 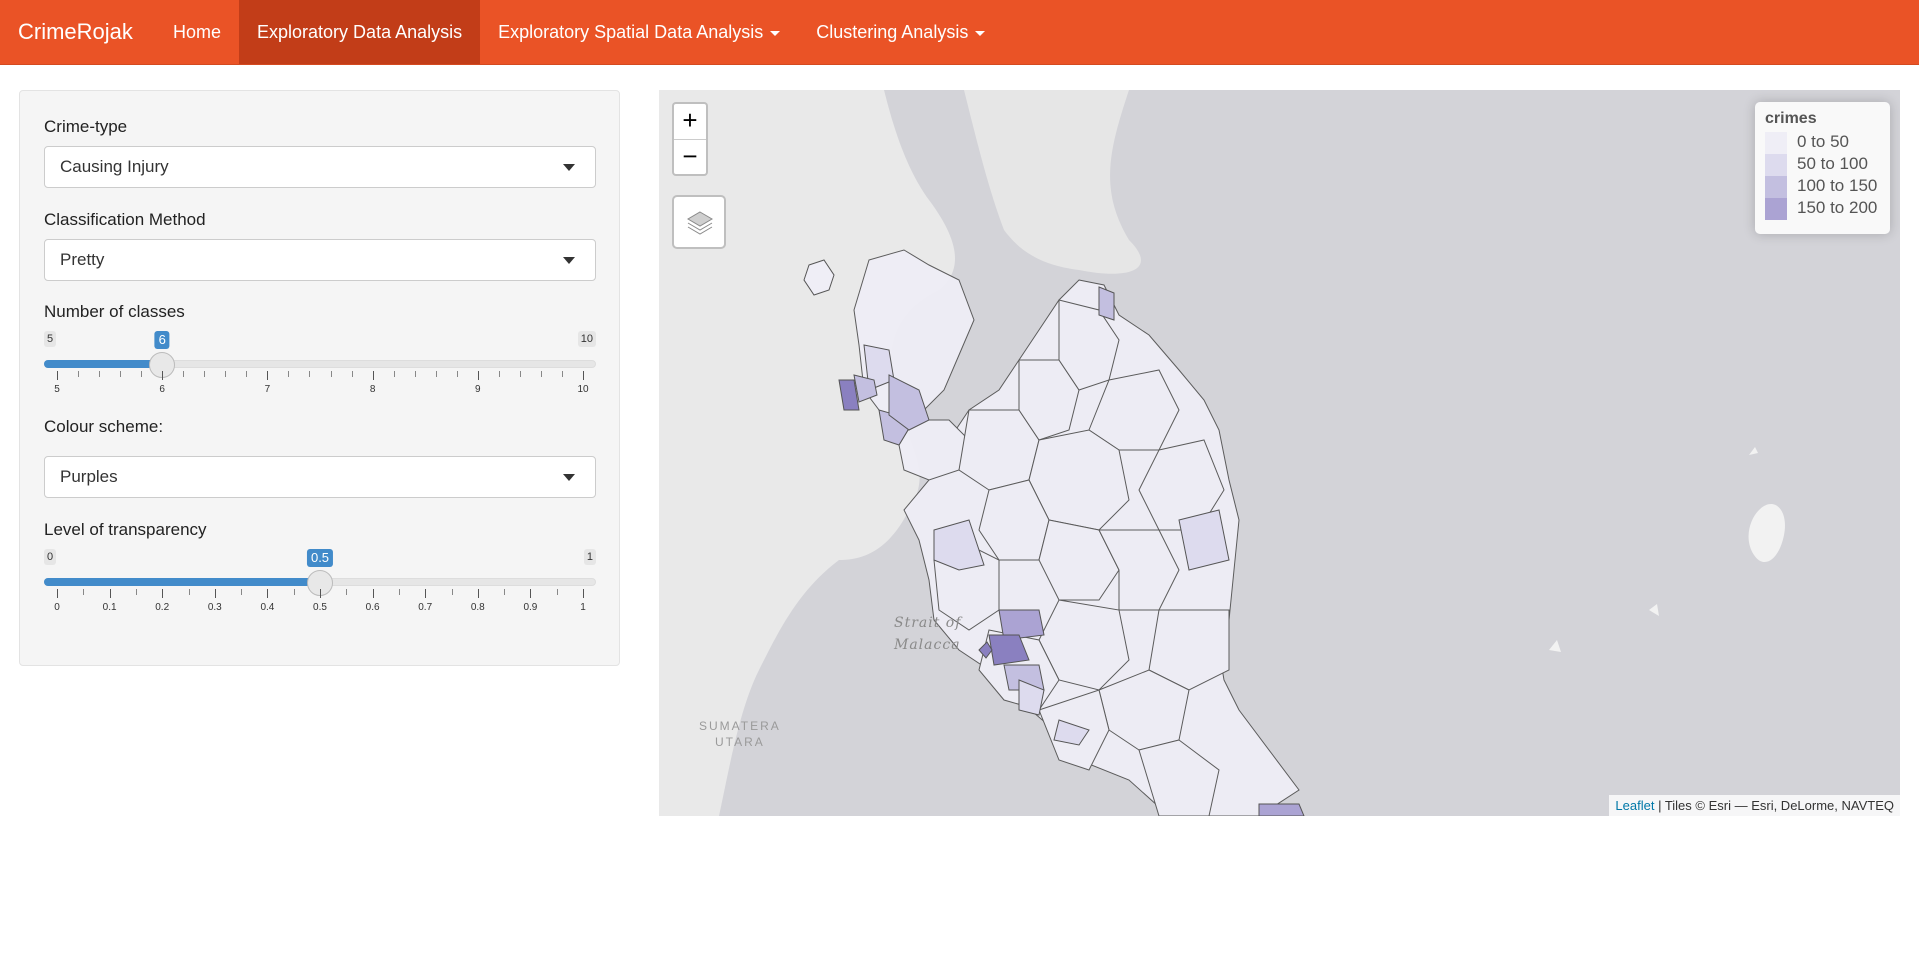 I want to click on slider-tick-label: 6, so click(x=162, y=389).